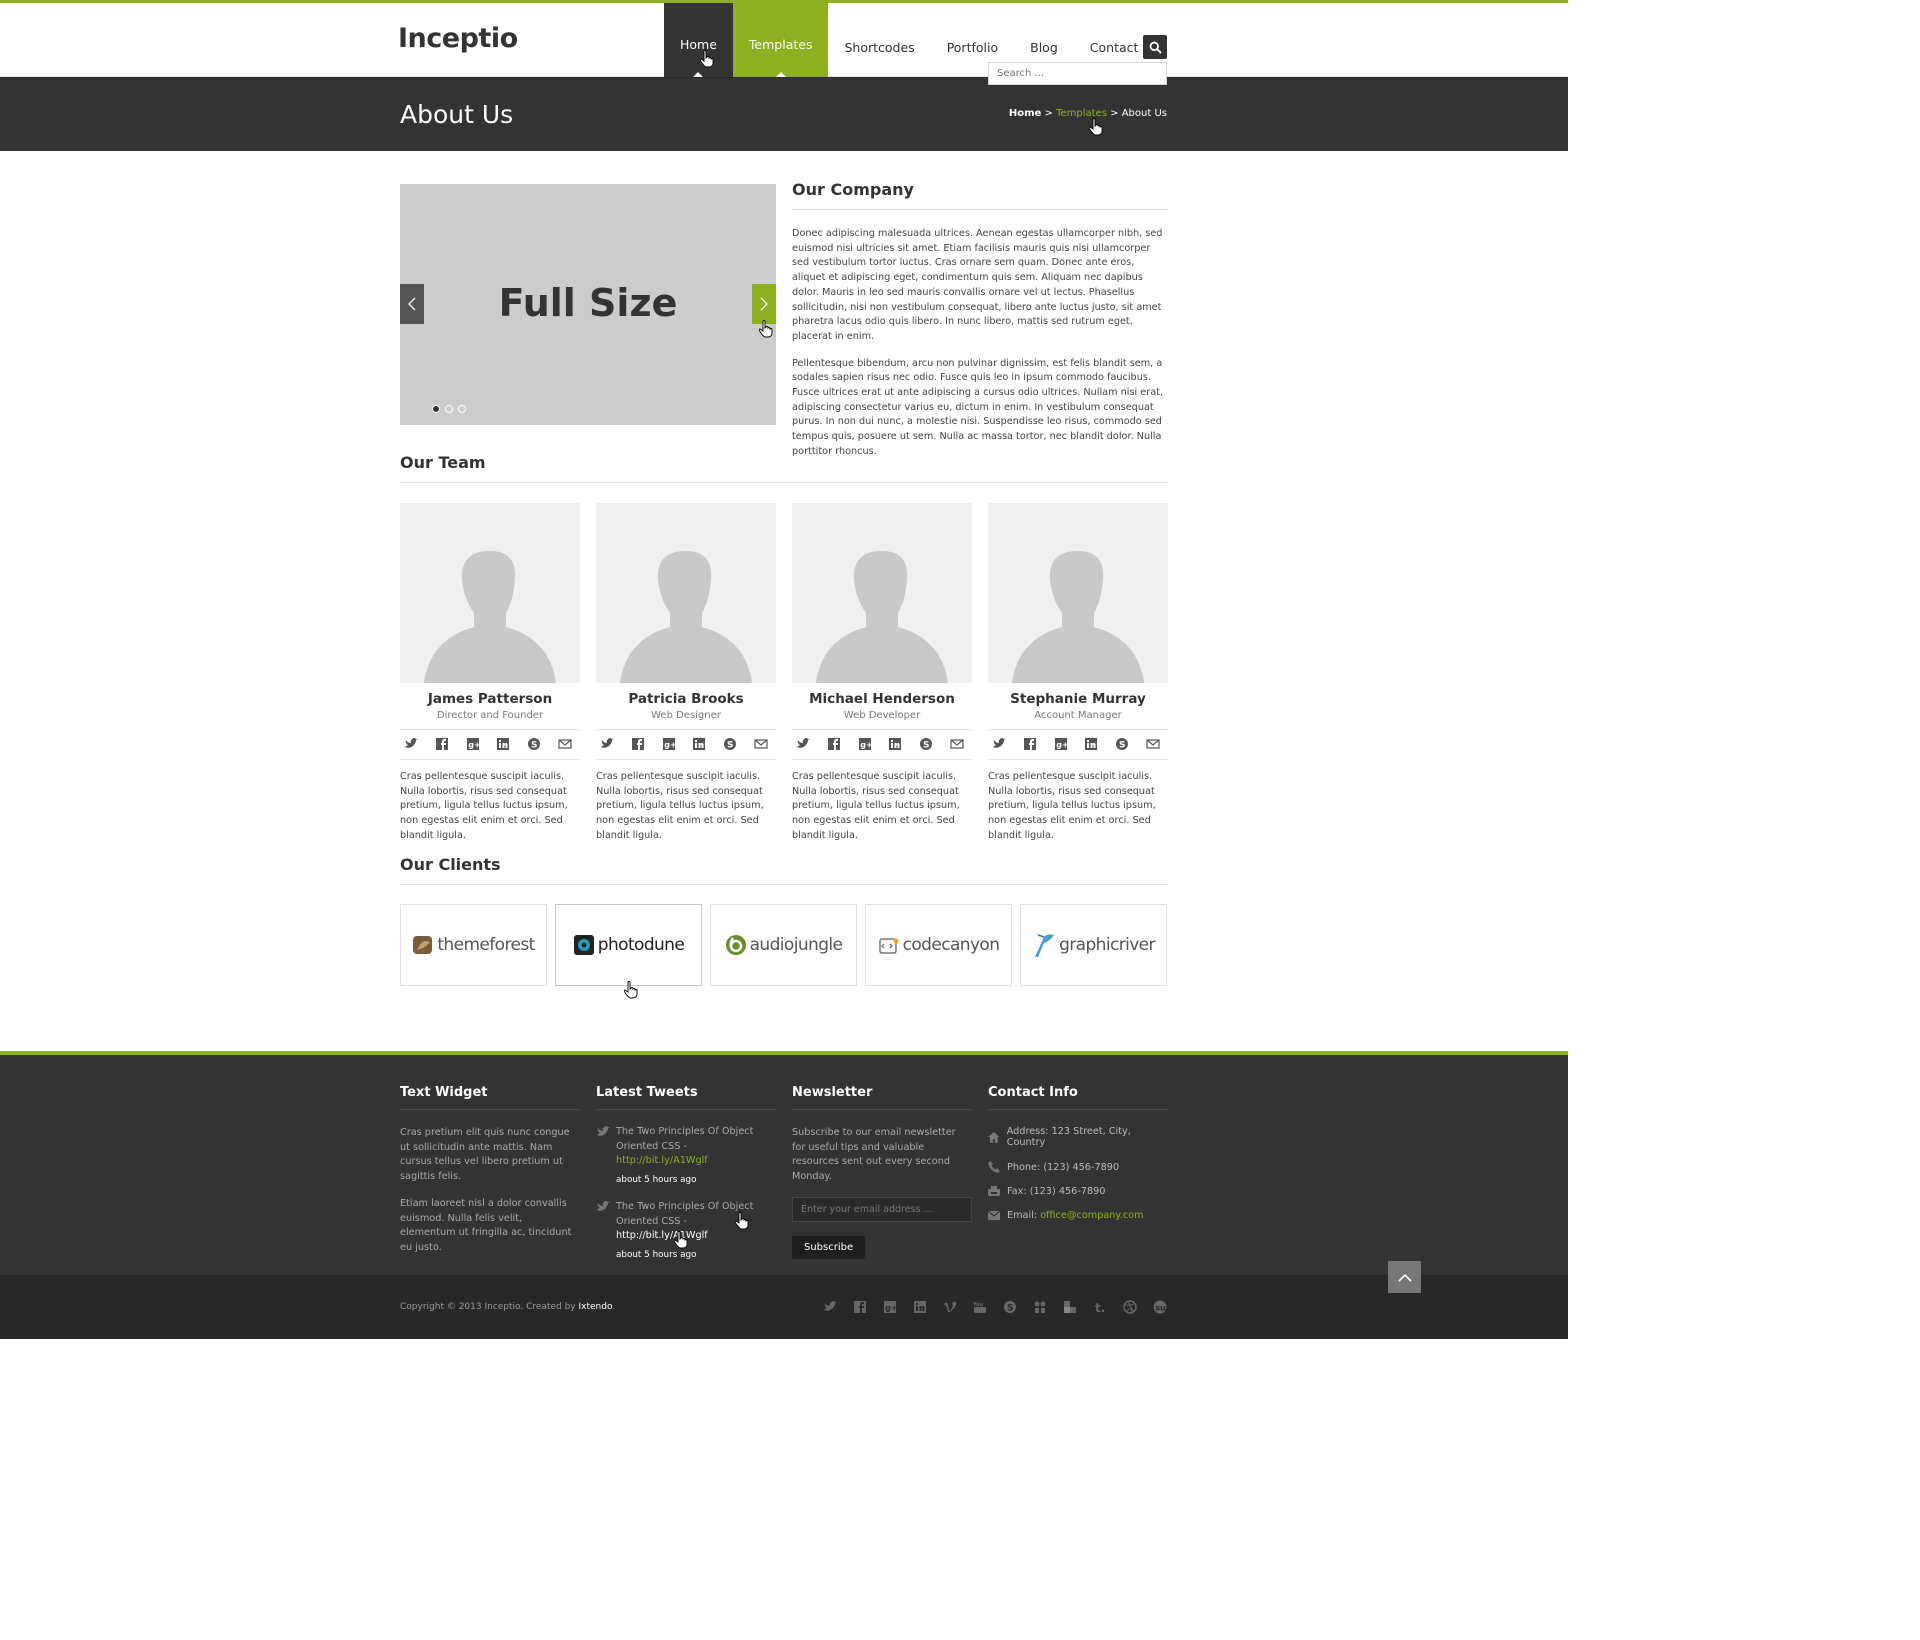  I want to click on nav-blog-label: Blog, so click(1044, 47).